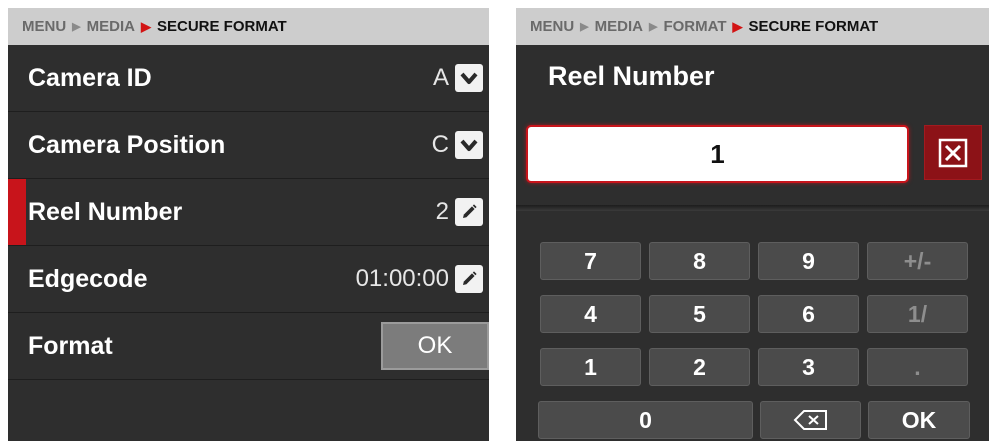 The width and height of the screenshot is (989, 441). I want to click on backspace-button, so click(810, 420).